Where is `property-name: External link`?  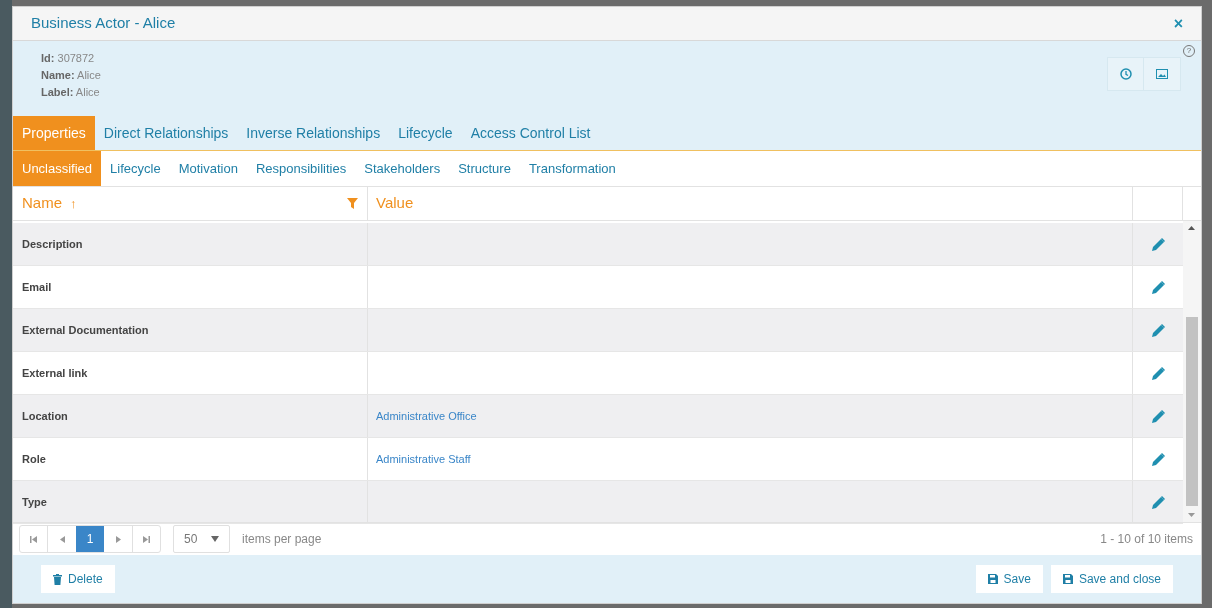
property-name: External link is located at coordinates (55, 373).